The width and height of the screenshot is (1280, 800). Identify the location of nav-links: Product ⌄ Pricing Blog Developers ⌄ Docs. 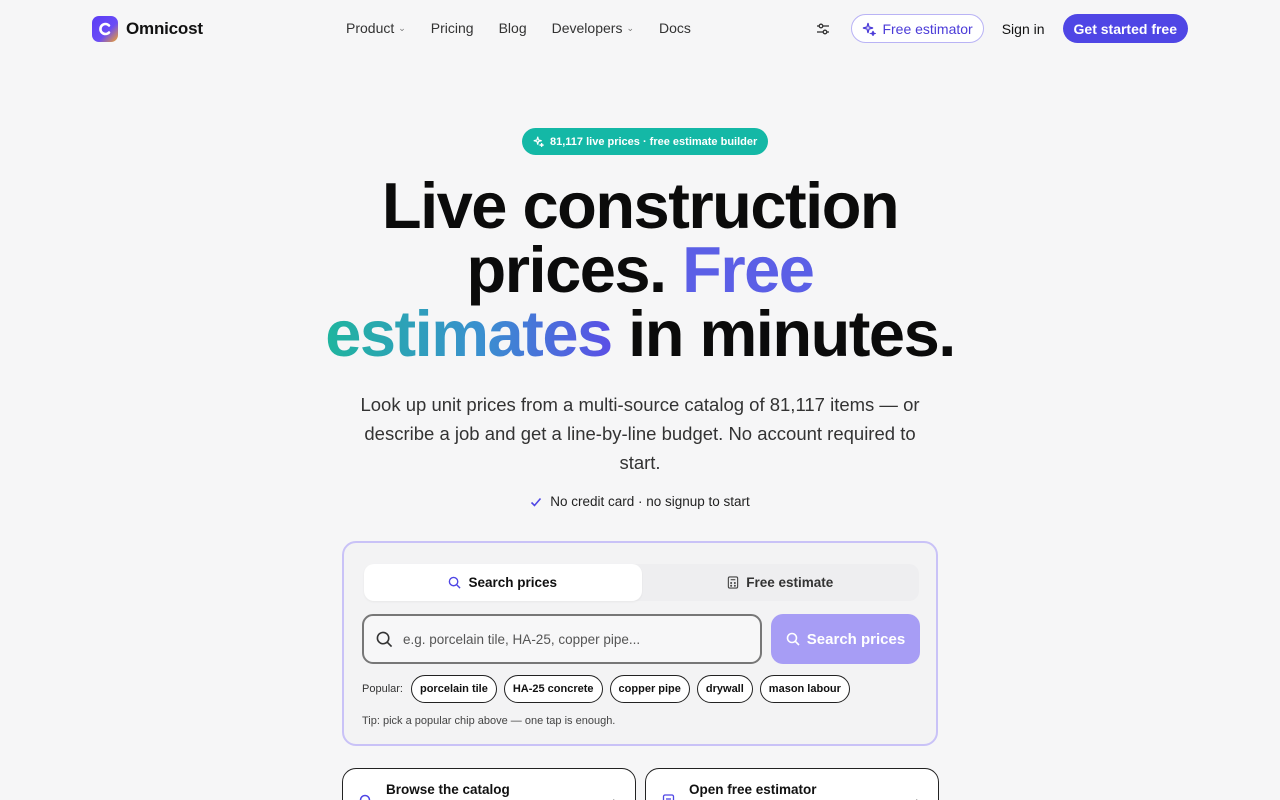
(518, 28).